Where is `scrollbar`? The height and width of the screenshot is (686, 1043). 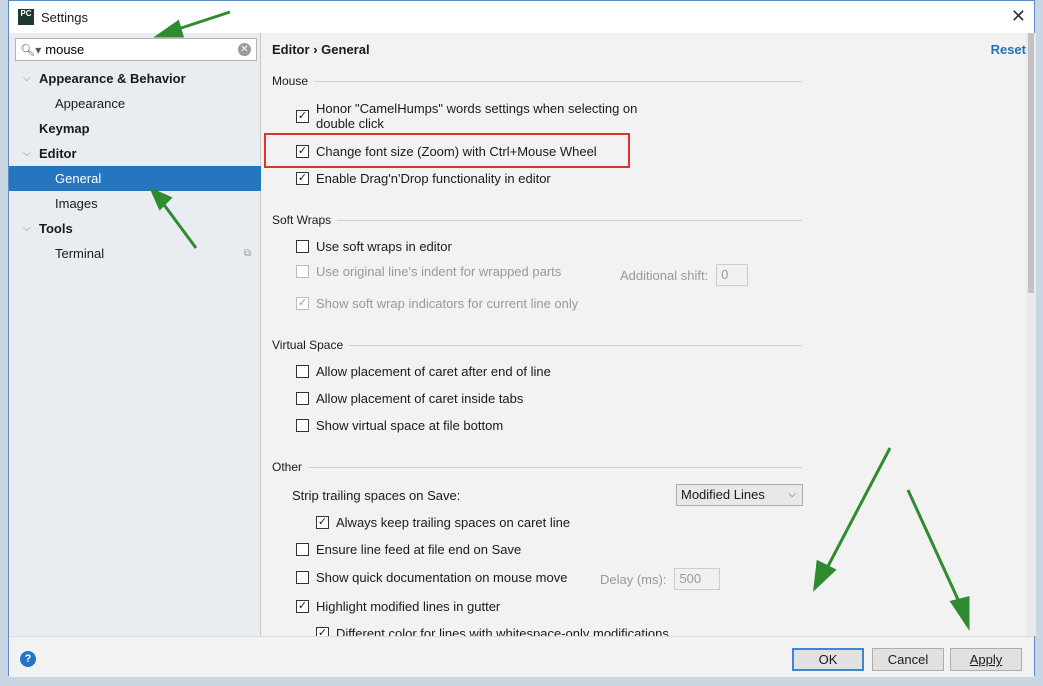 scrollbar is located at coordinates (1031, 334).